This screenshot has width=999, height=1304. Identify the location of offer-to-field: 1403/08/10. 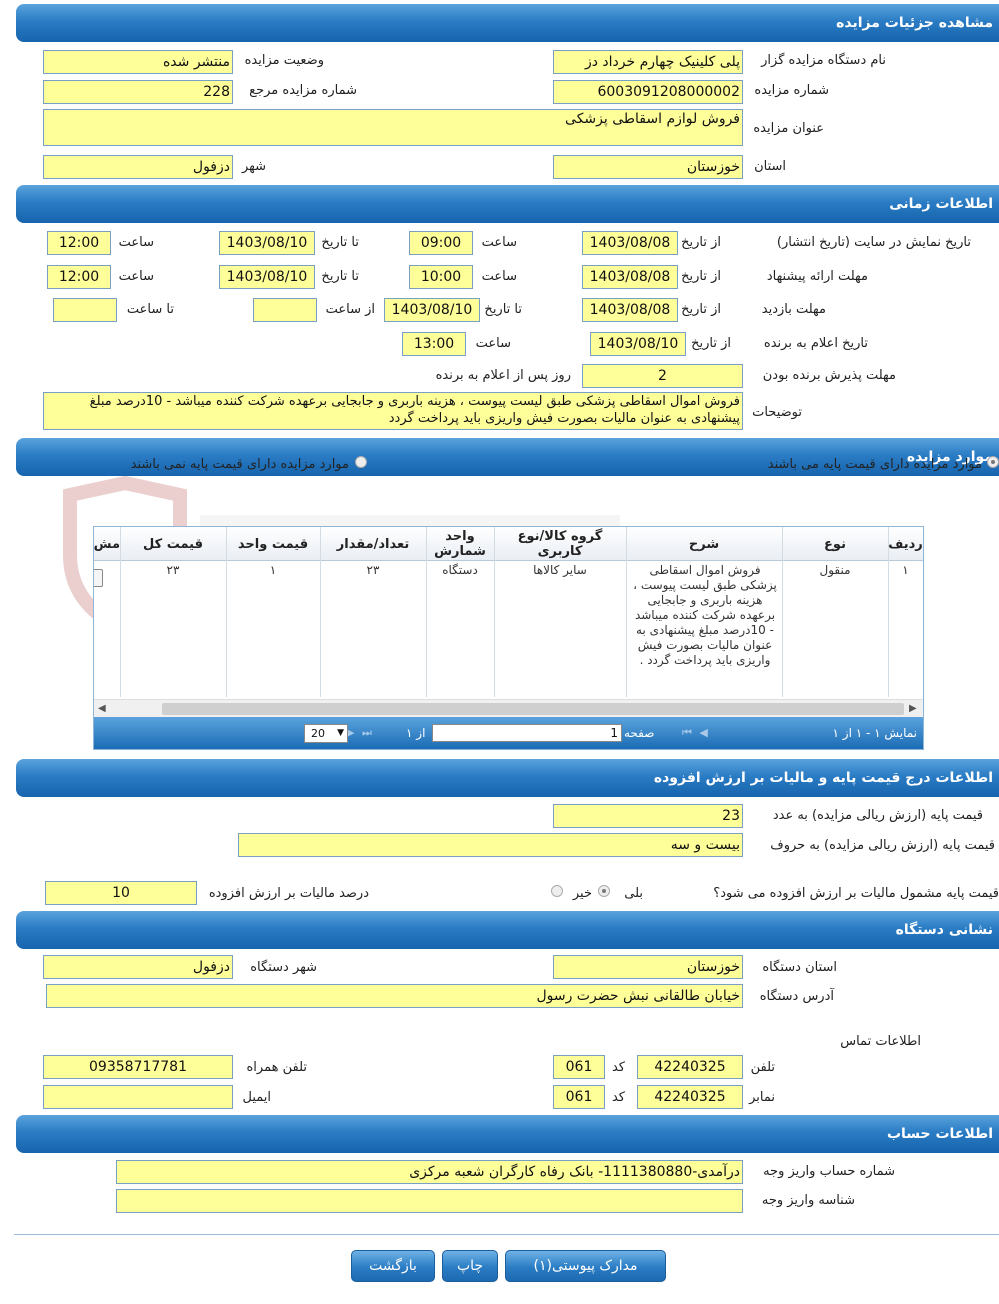
(267, 277).